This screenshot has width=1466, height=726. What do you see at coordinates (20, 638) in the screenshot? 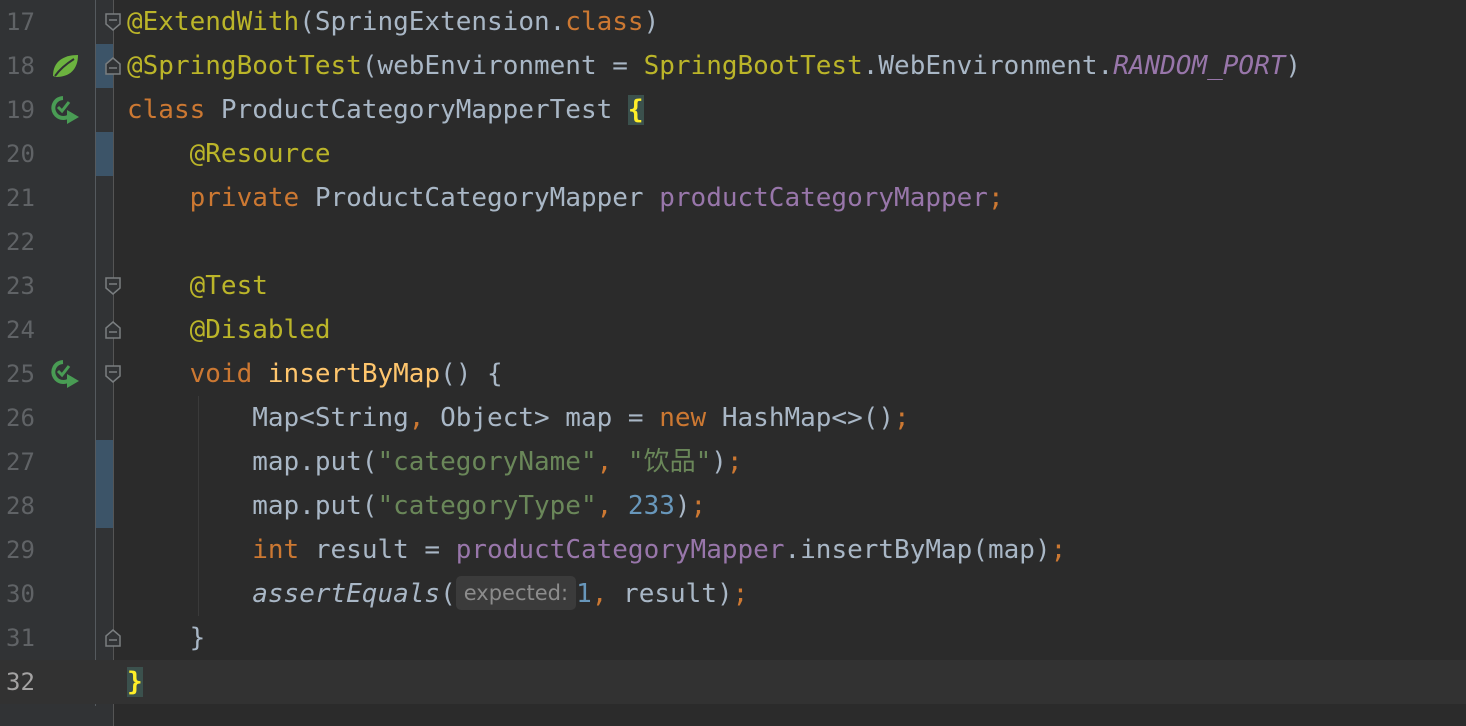
I see `line-number: 31` at bounding box center [20, 638].